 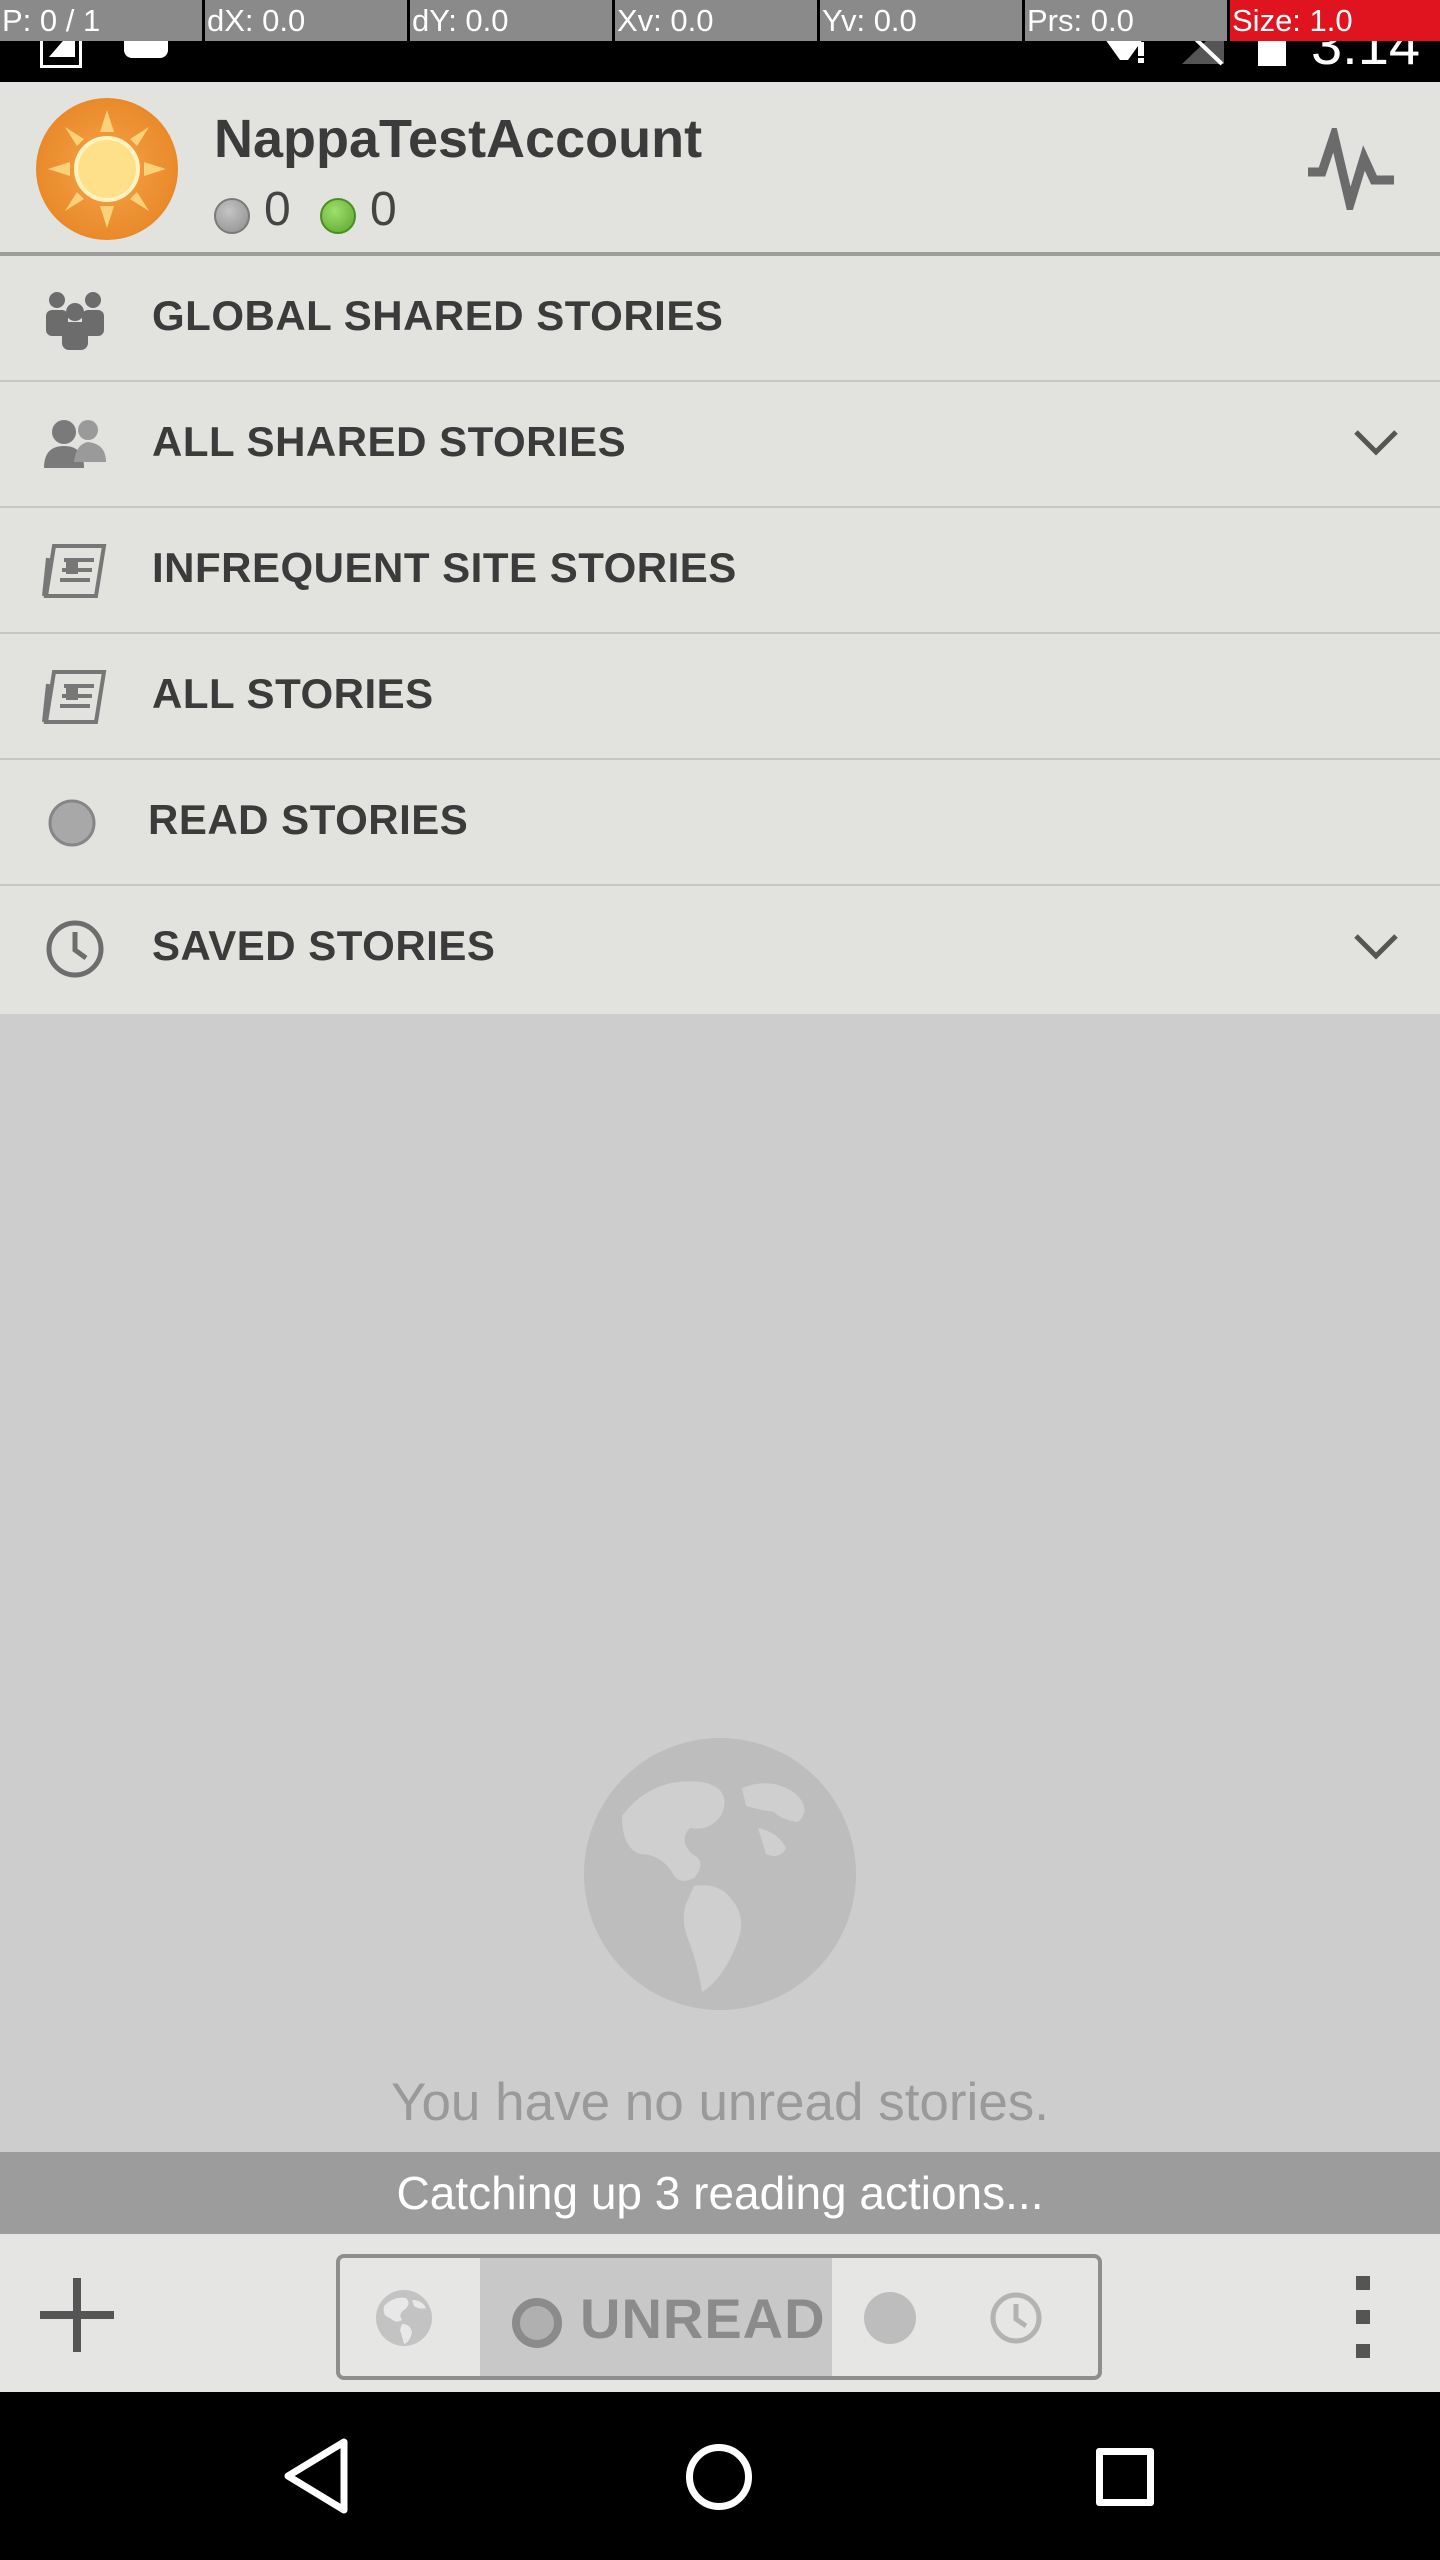 I want to click on filter-unread-button: UNREAD, so click(x=656, y=2317).